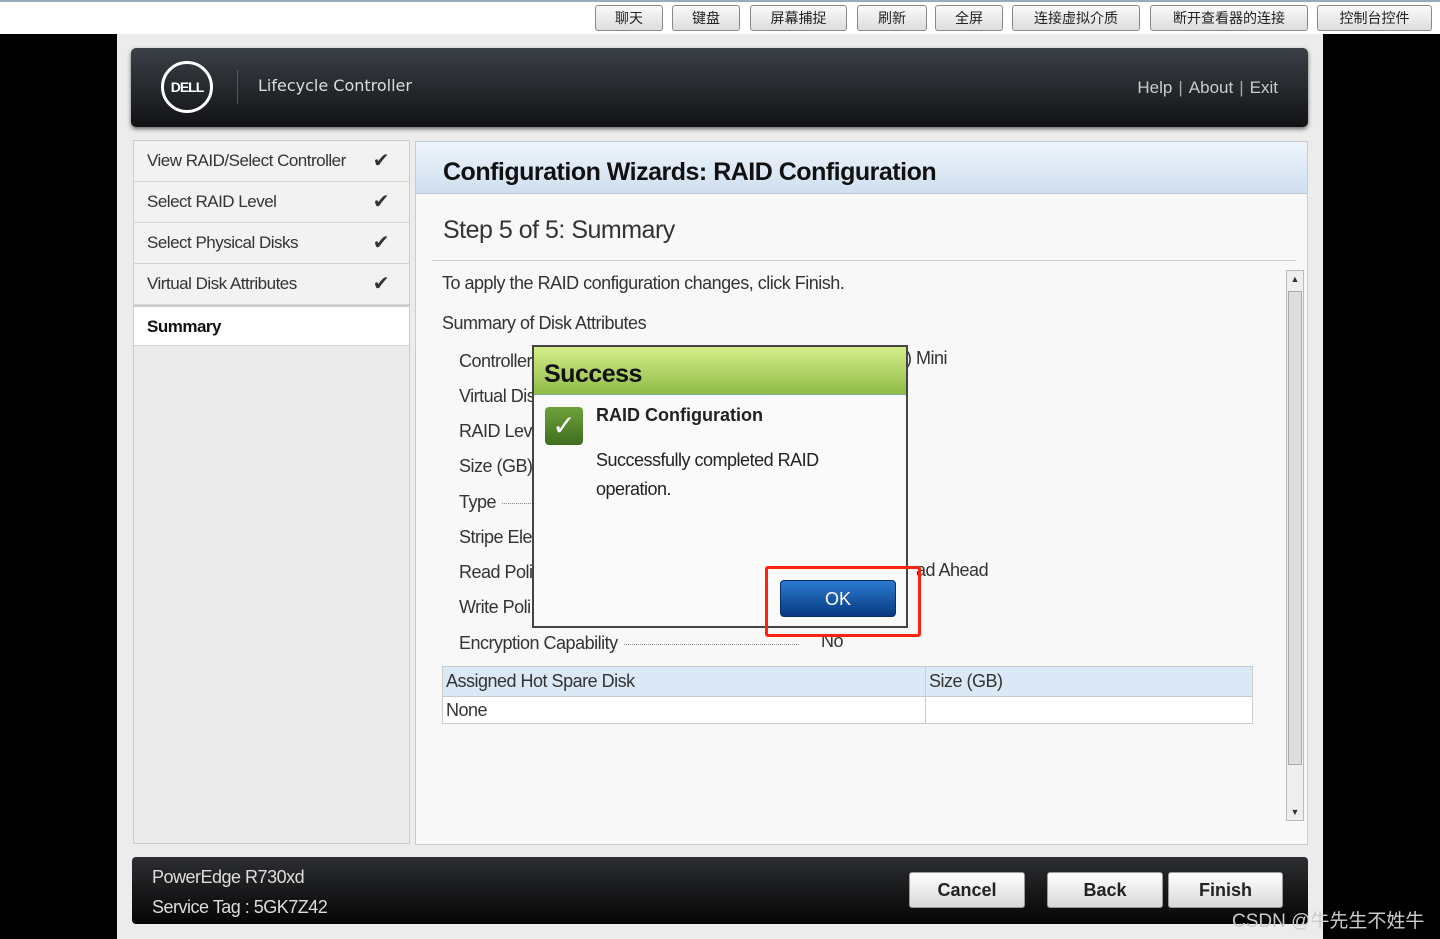 This screenshot has height=939, width=1440. What do you see at coordinates (496, 572) in the screenshot?
I see `attr-read-policy: Read Poli` at bounding box center [496, 572].